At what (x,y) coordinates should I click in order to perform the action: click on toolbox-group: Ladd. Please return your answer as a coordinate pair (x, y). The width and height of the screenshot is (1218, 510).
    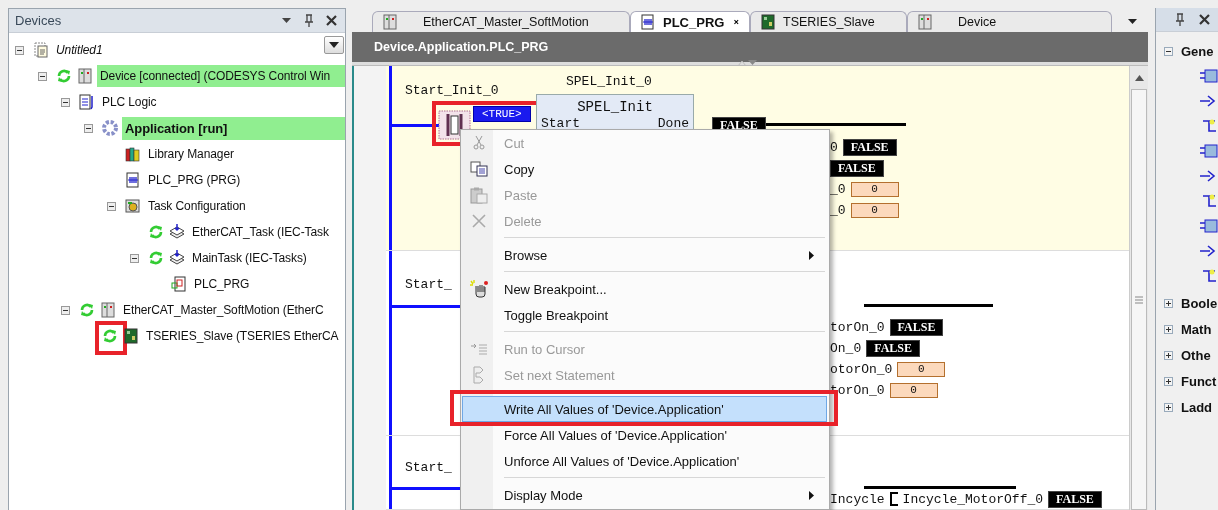
    Looking at the image, I should click on (1197, 407).